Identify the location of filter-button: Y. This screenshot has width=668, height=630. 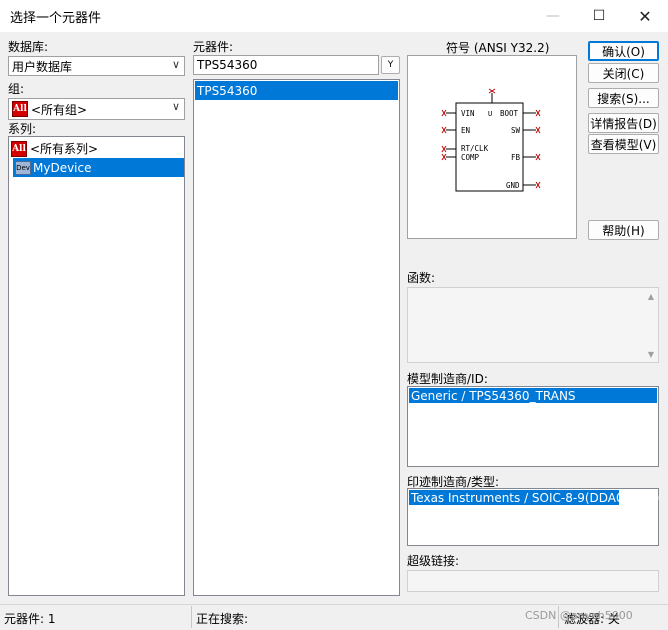
(390, 65).